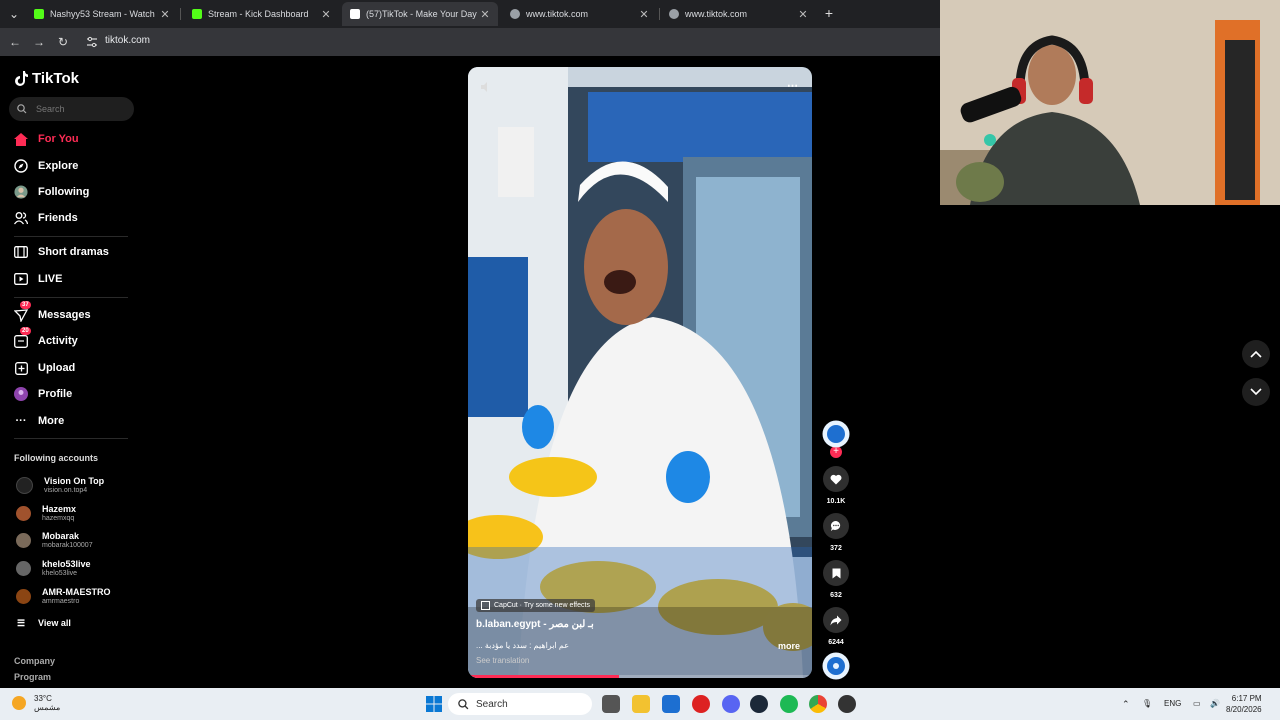 This screenshot has height=720, width=1280. I want to click on account-item: AMR-MAESTRO amrmaestro, so click(63, 596).